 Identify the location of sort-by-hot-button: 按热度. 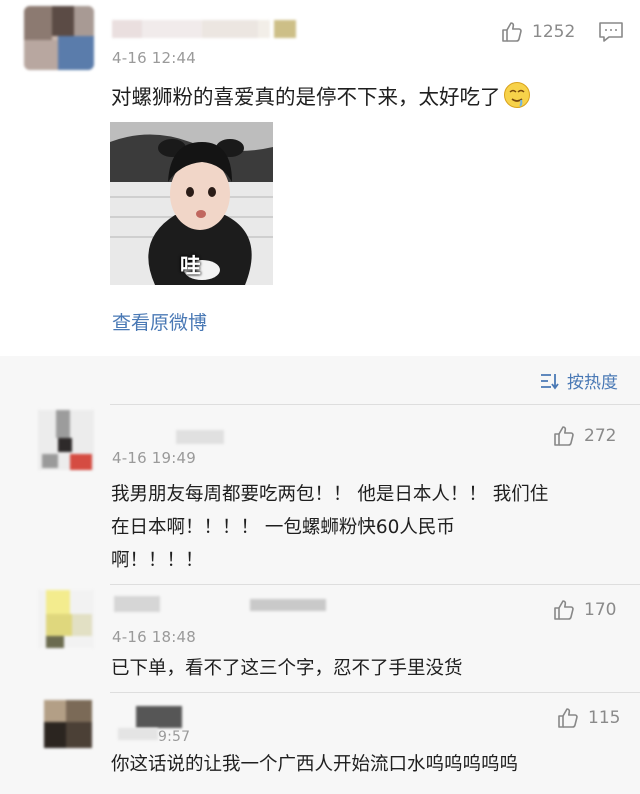
(578, 380).